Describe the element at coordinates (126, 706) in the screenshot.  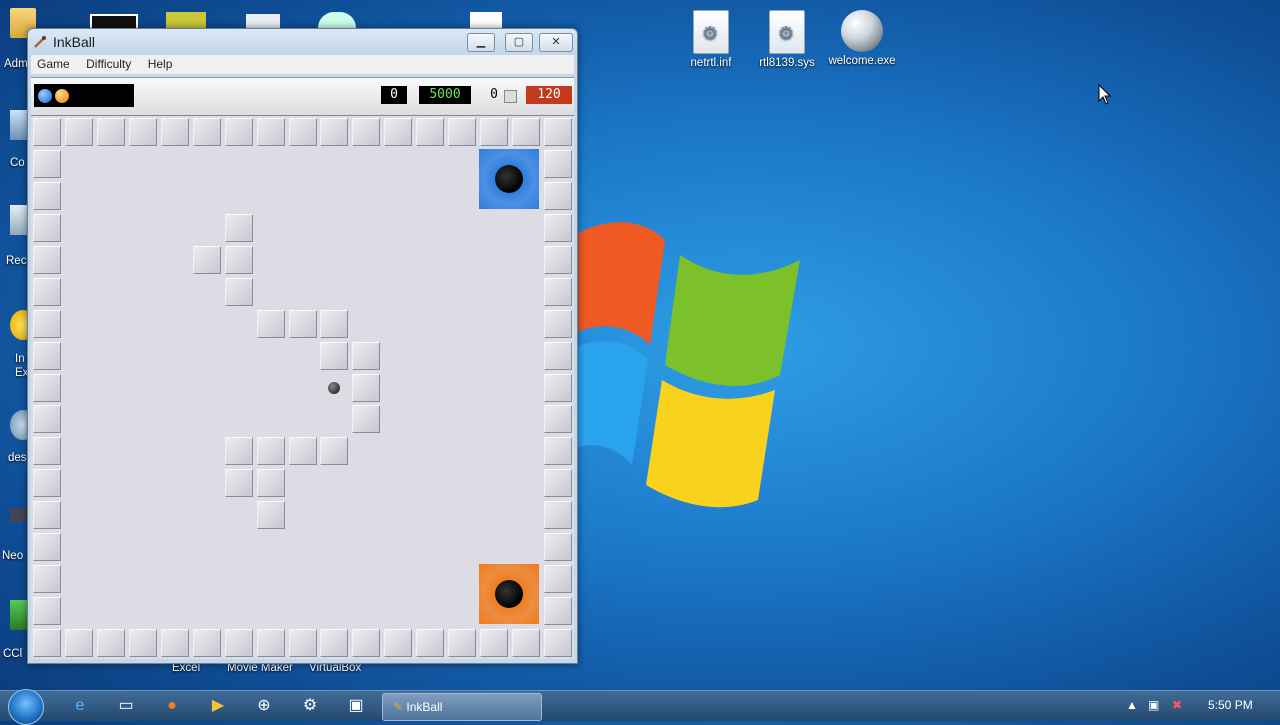
I see `explorer-icon: ▭` at that location.